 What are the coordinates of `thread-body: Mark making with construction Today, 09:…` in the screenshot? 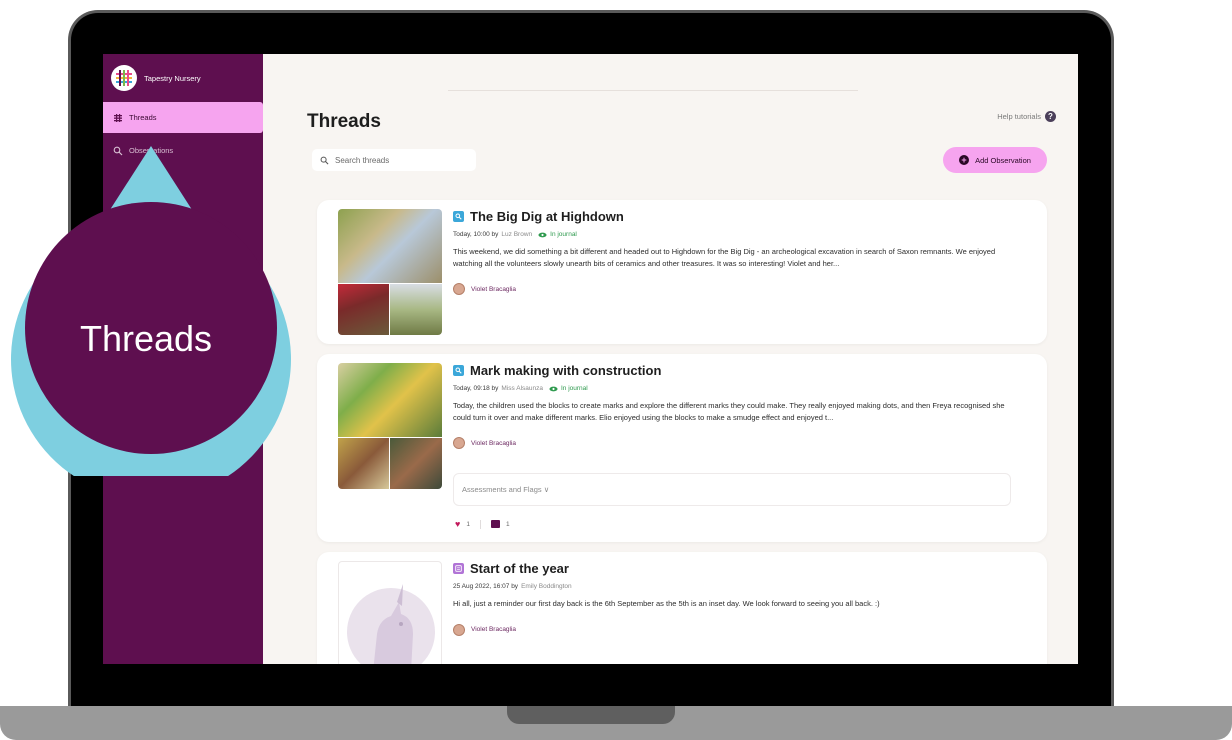 It's located at (738, 406).